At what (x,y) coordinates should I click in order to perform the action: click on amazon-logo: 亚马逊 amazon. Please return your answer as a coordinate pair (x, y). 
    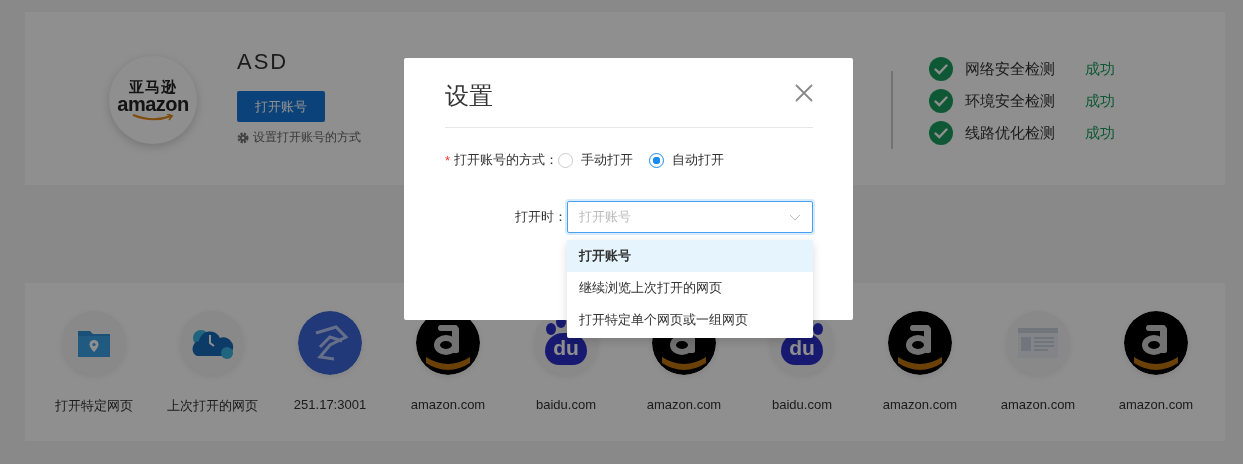
    Looking at the image, I should click on (153, 100).